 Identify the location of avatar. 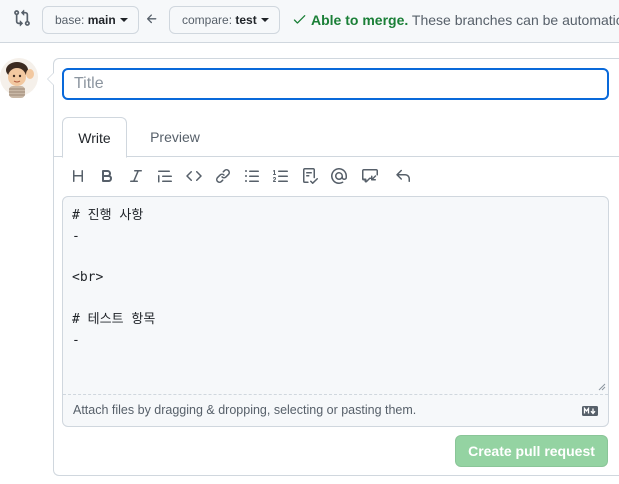
(19, 79).